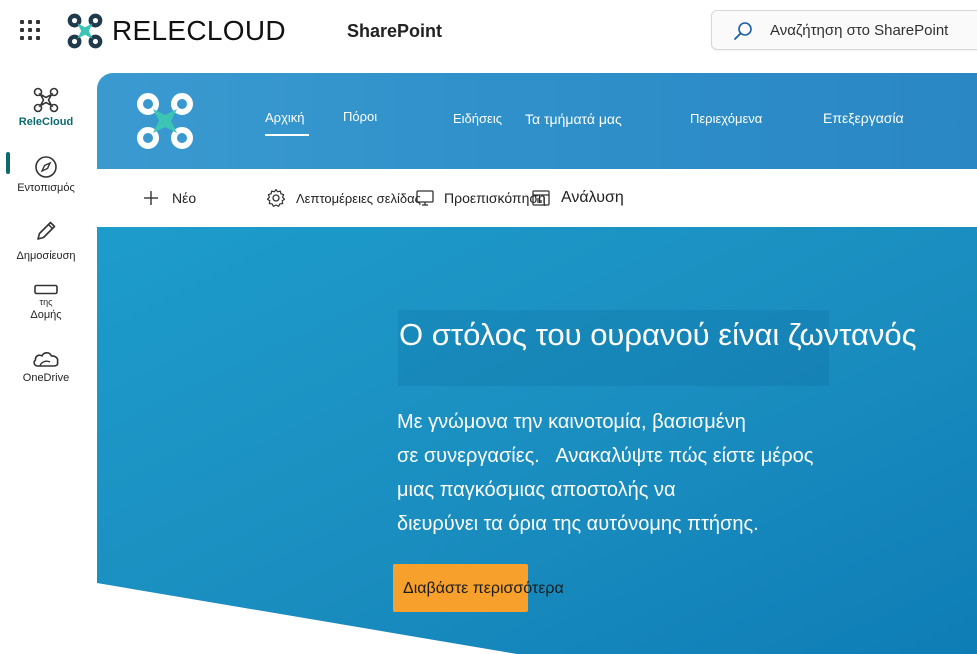 The image size is (977, 654). I want to click on page-details-button: Λεπτομέρειες σελίδας, so click(343, 198).